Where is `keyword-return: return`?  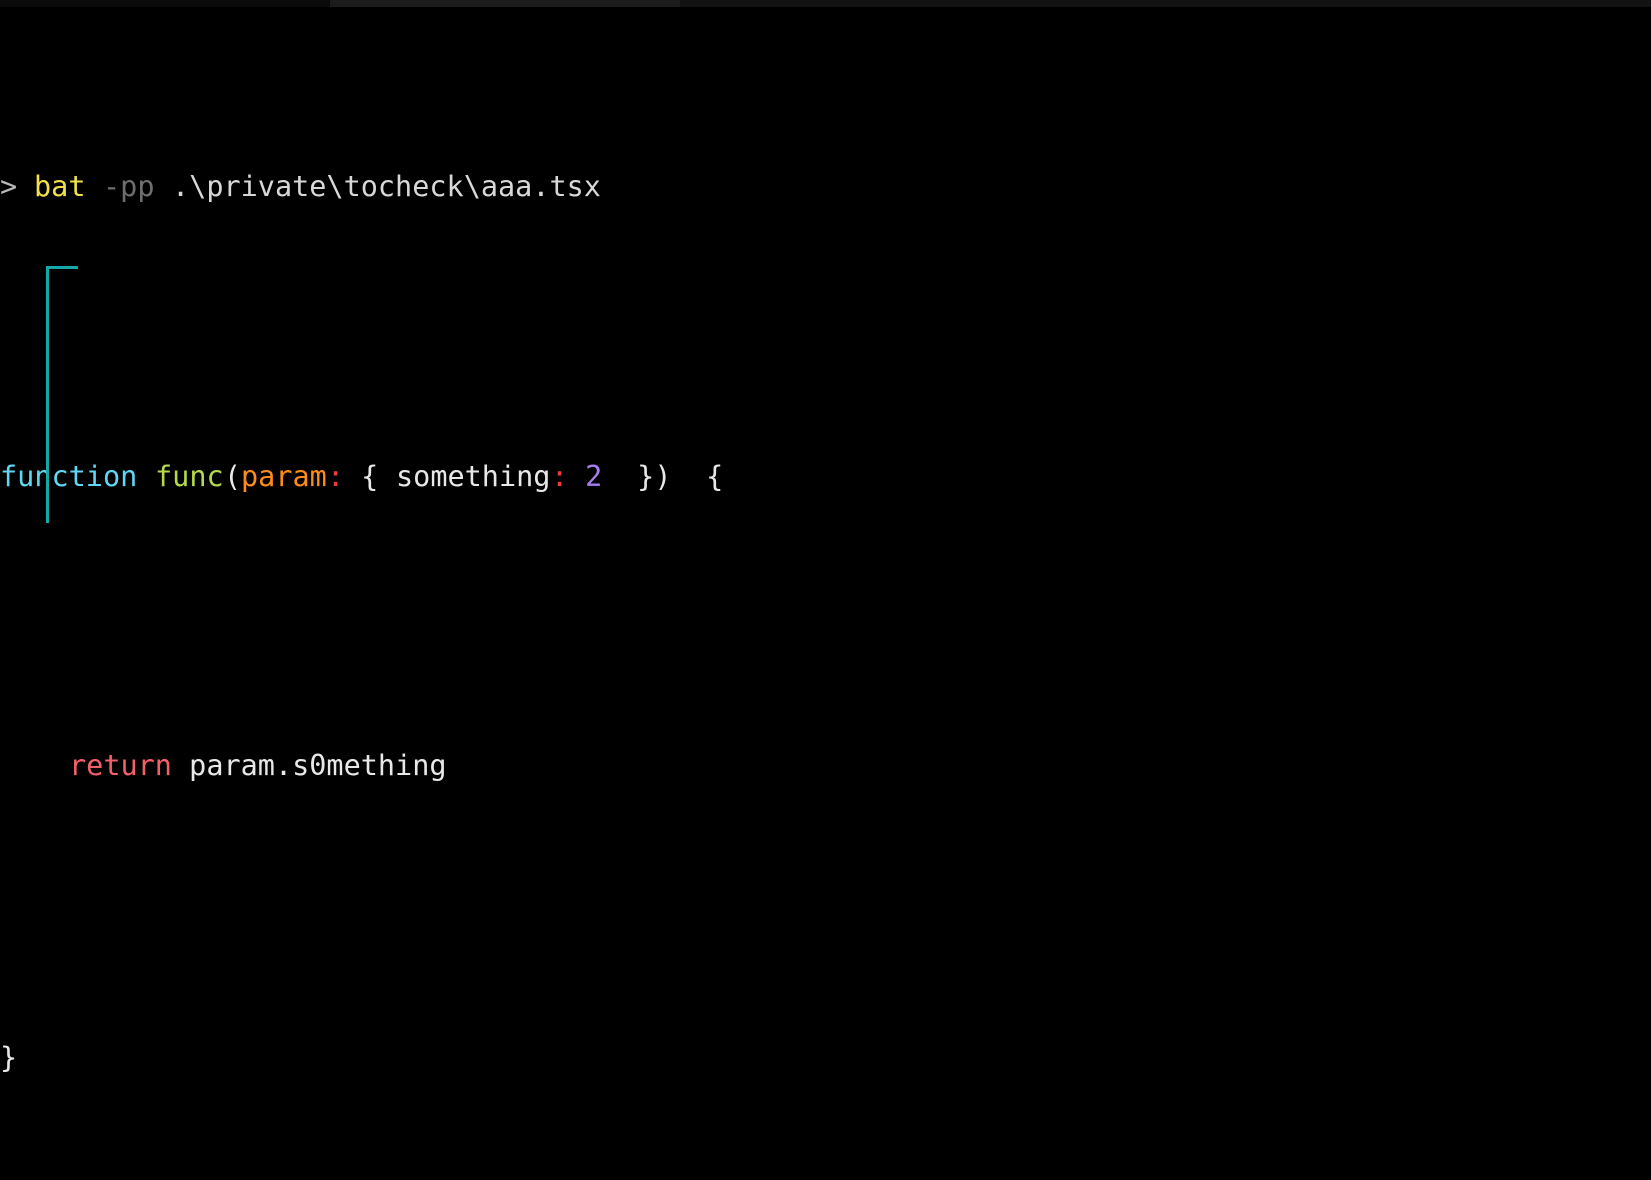
keyword-return: return is located at coordinates (120, 765).